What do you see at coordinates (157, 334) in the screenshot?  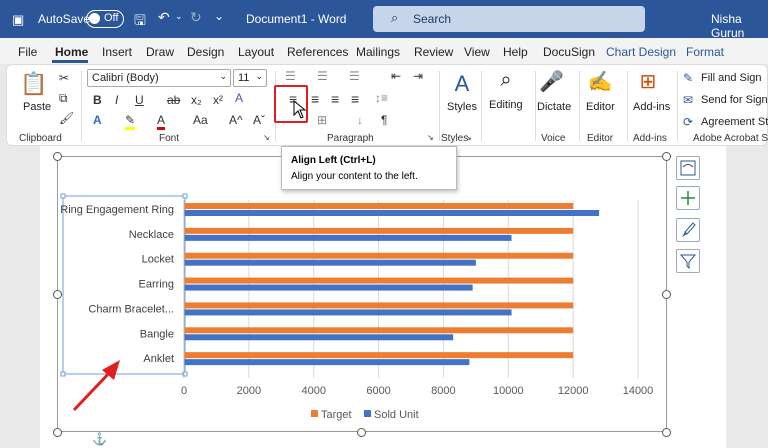 I see `category-label: Bangle` at bounding box center [157, 334].